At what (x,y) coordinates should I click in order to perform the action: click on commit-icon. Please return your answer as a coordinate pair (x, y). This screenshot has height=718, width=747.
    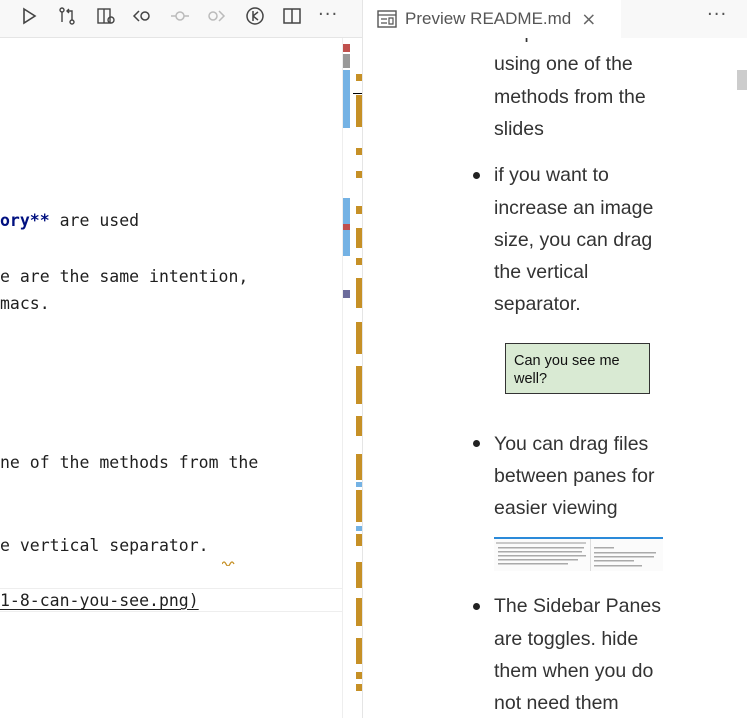
    Looking at the image, I should click on (180, 16).